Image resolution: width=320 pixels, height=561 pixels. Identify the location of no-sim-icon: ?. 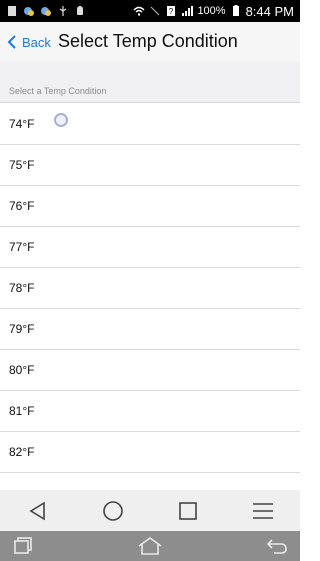
(171, 11).